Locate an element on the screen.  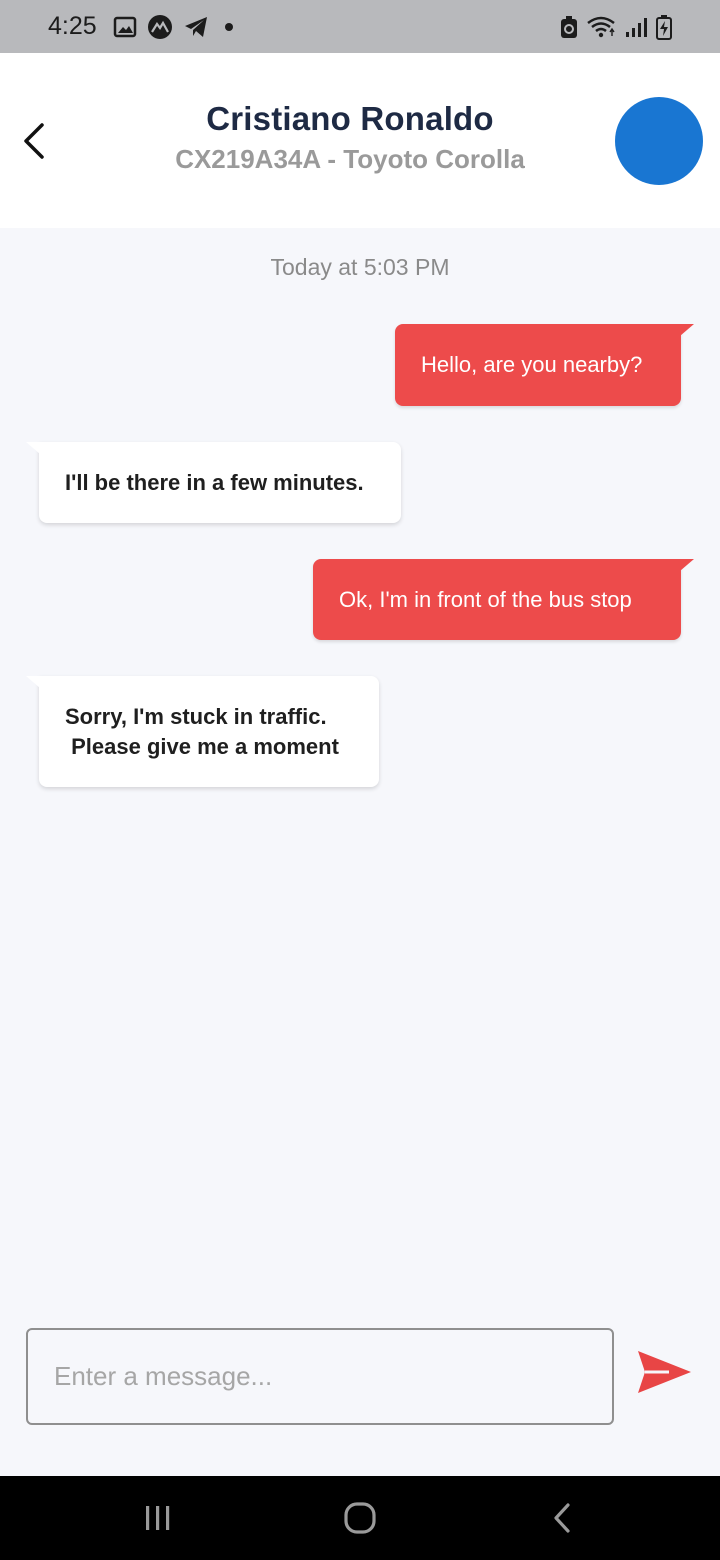
back-button is located at coordinates (34, 141).